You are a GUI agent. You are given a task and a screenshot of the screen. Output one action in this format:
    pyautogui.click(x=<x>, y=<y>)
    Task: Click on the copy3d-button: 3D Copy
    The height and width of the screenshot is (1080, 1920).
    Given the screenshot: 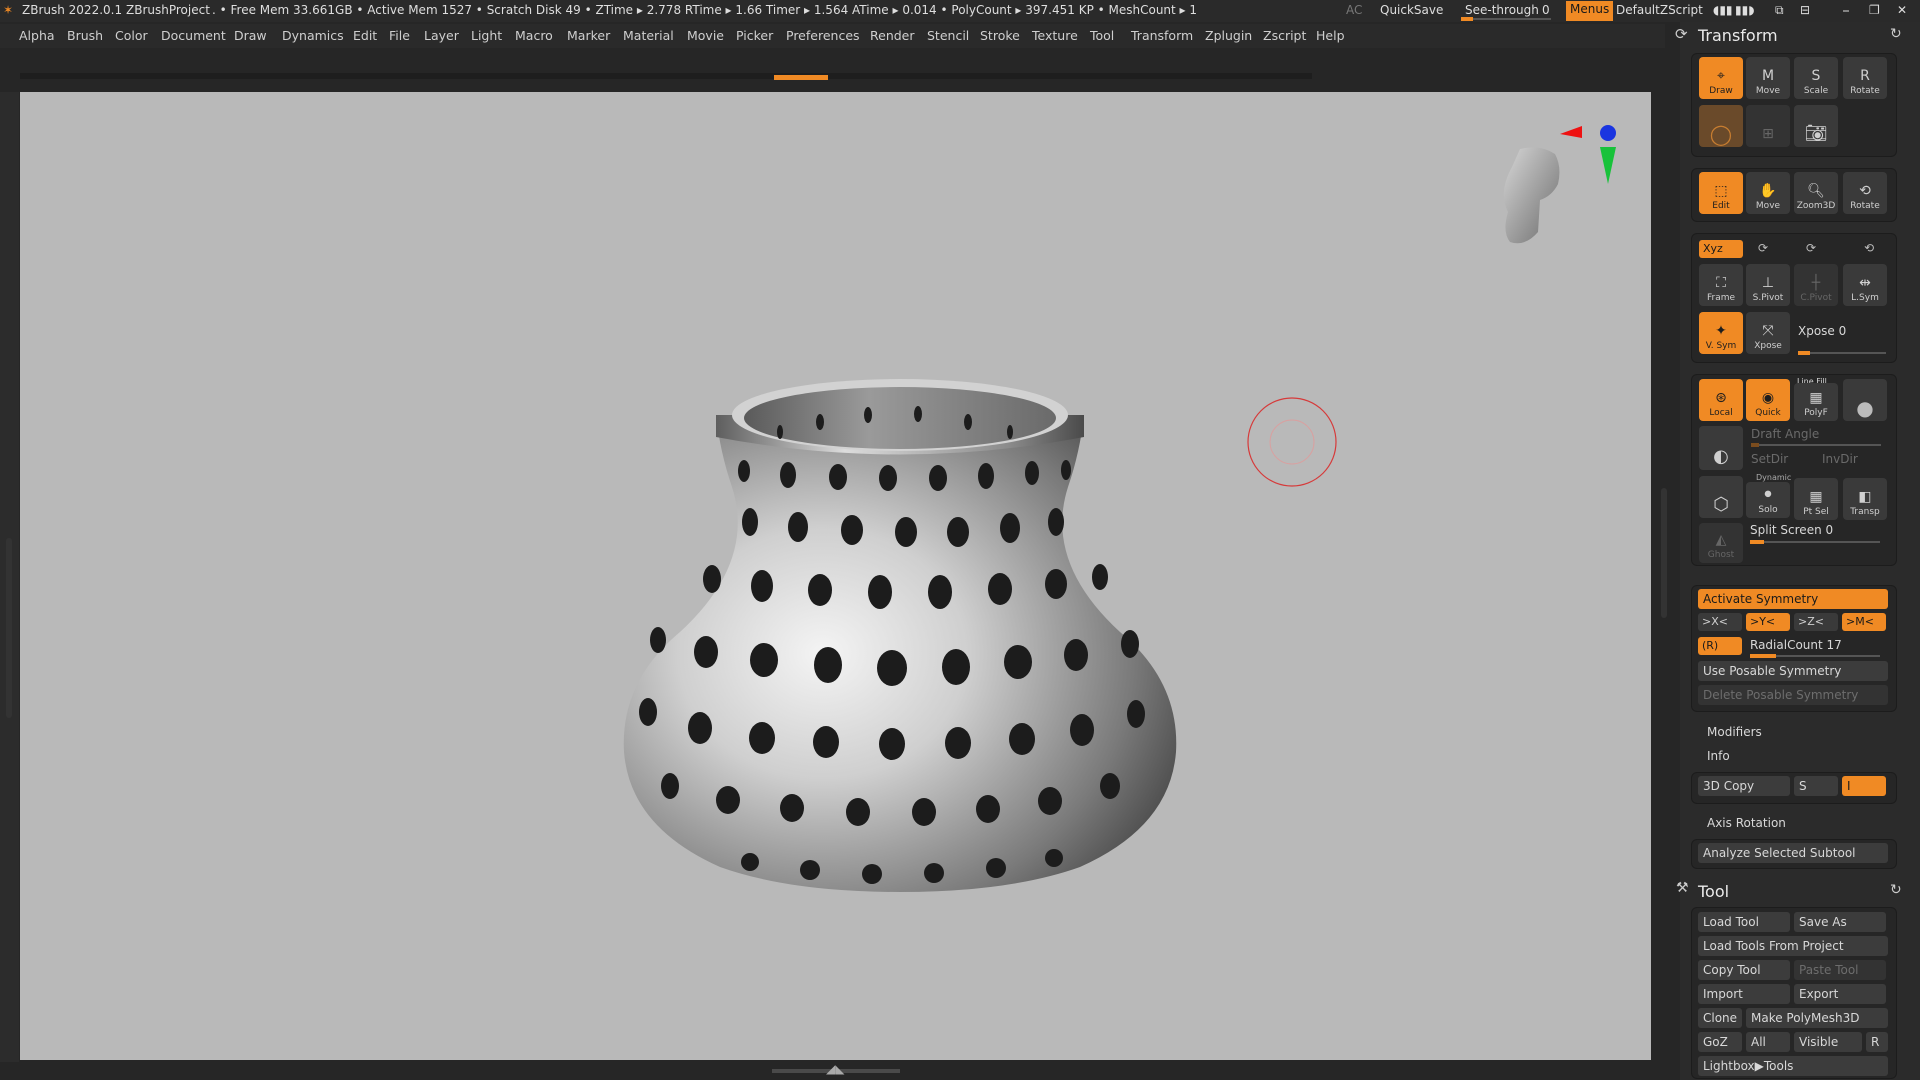 What is the action you would take?
    pyautogui.click(x=1744, y=786)
    